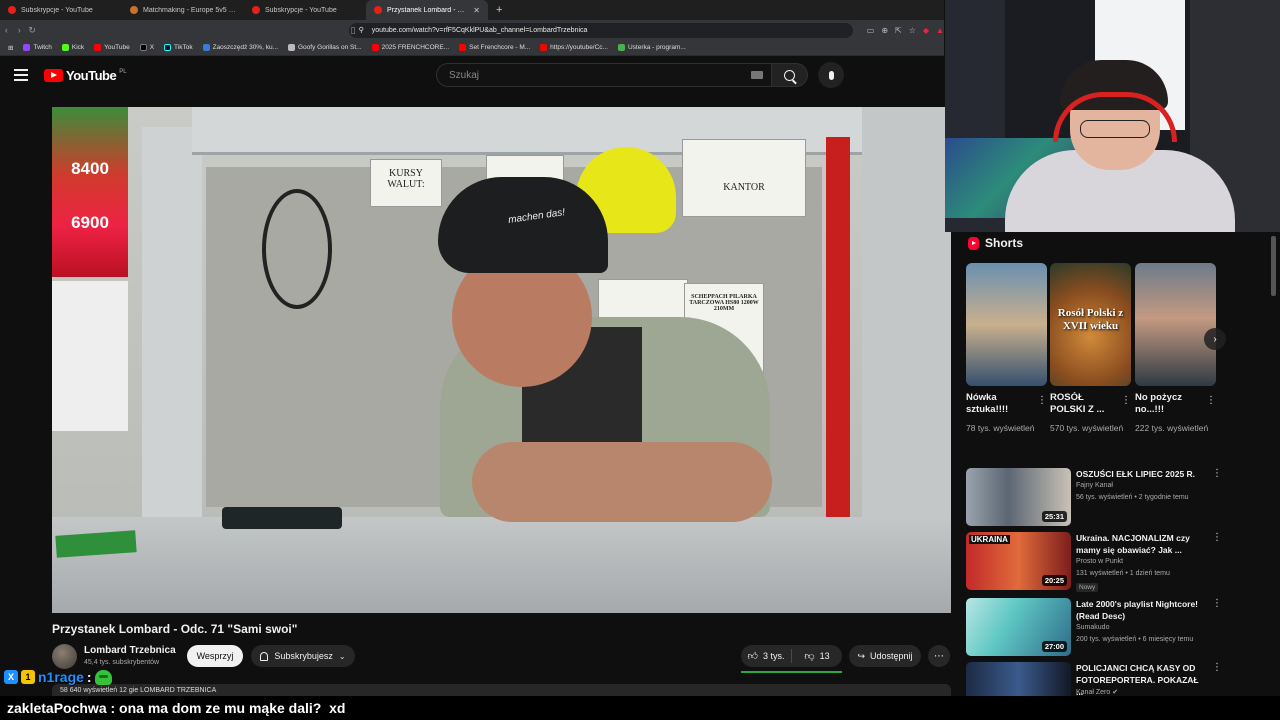 The width and height of the screenshot is (1280, 720). Describe the element at coordinates (61, 677) in the screenshot. I see `chat-username: n1rage` at that location.